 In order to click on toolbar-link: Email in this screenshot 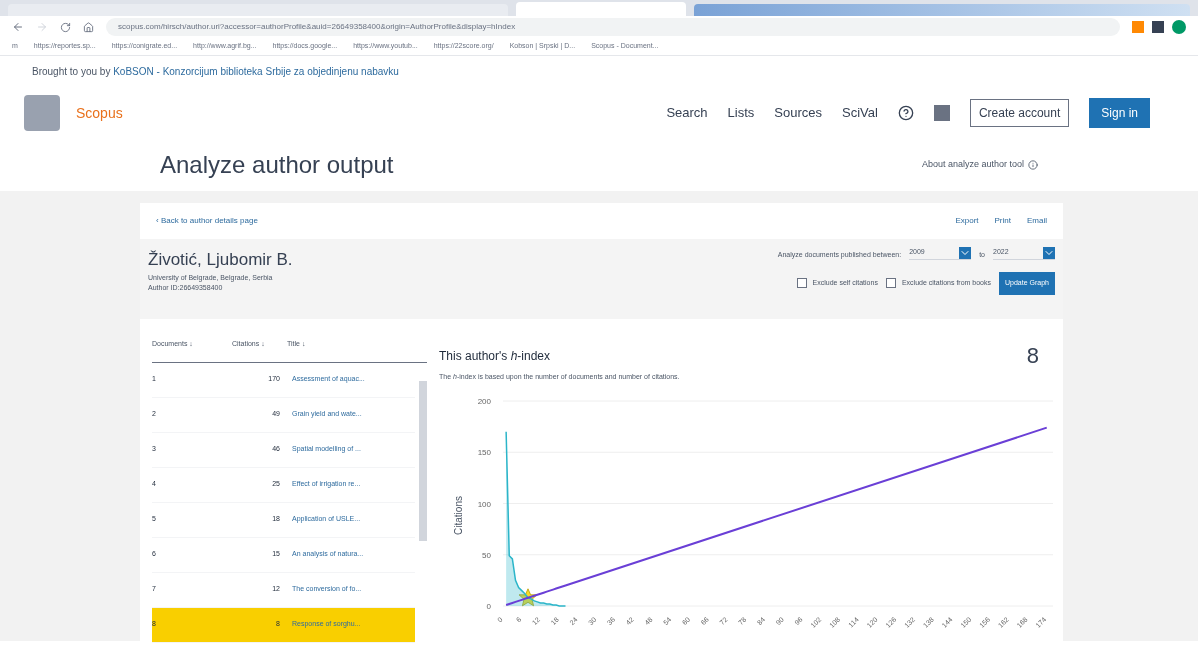, I will do `click(1037, 221)`.